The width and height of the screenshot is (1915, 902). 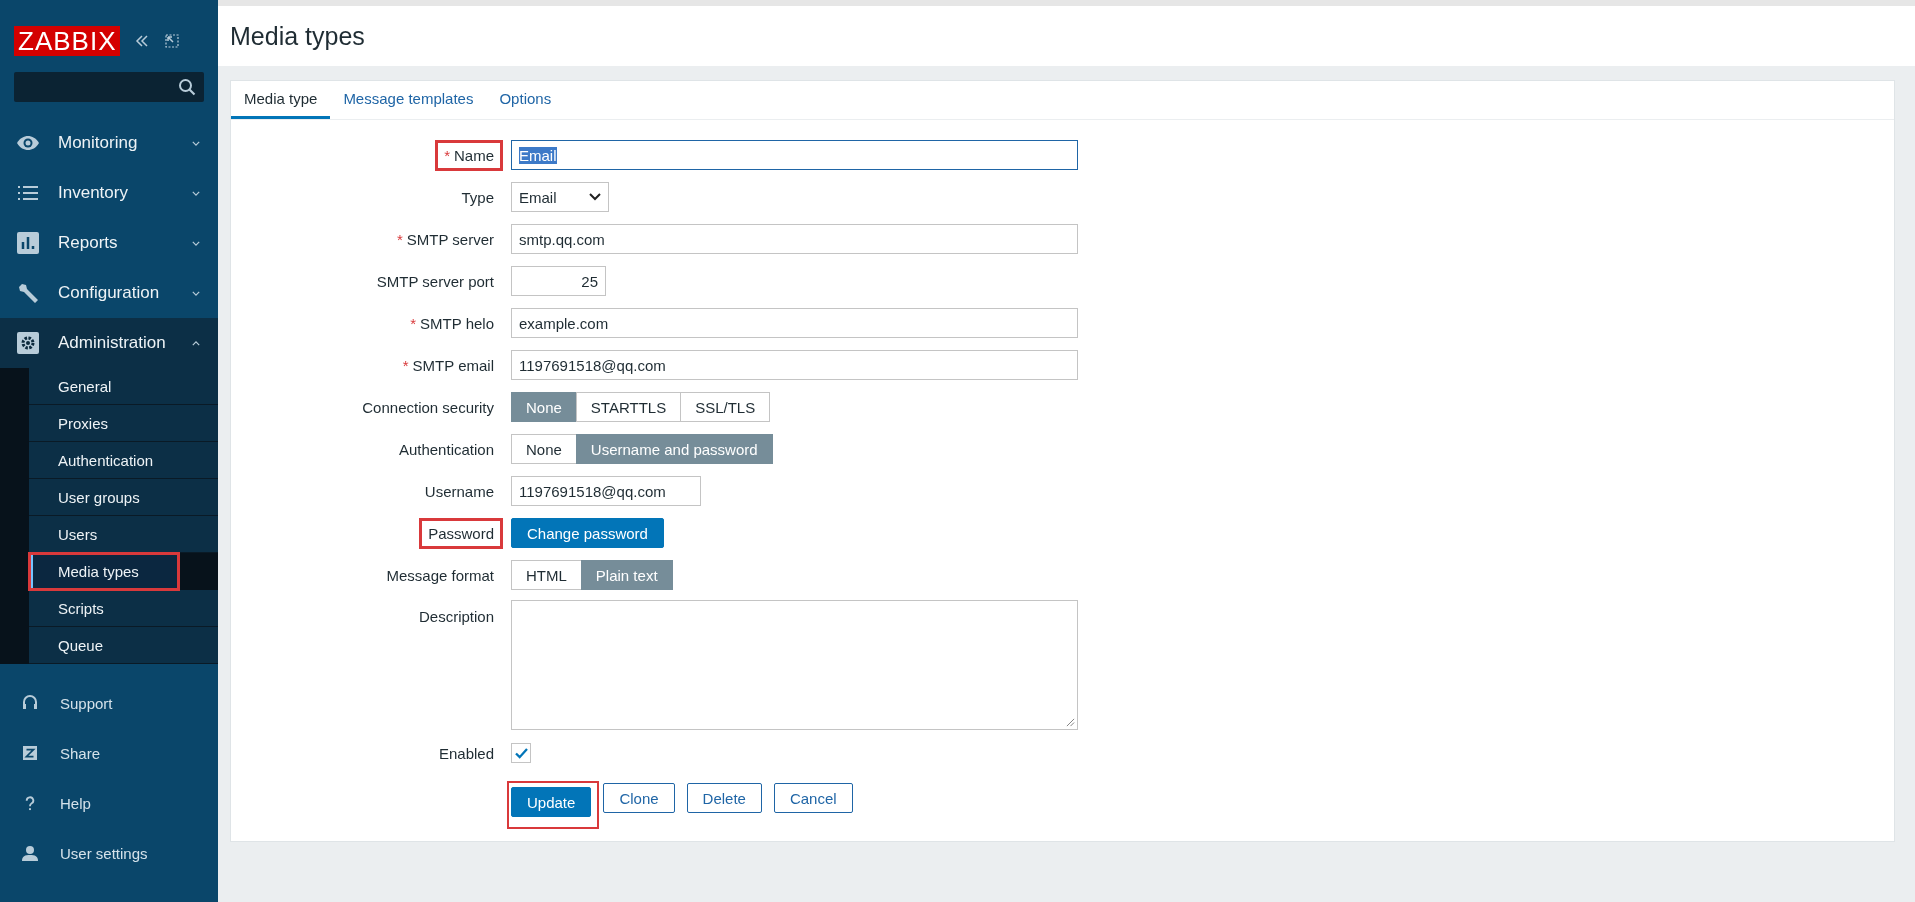 What do you see at coordinates (466, 753) in the screenshot?
I see `label-text: Enabled` at bounding box center [466, 753].